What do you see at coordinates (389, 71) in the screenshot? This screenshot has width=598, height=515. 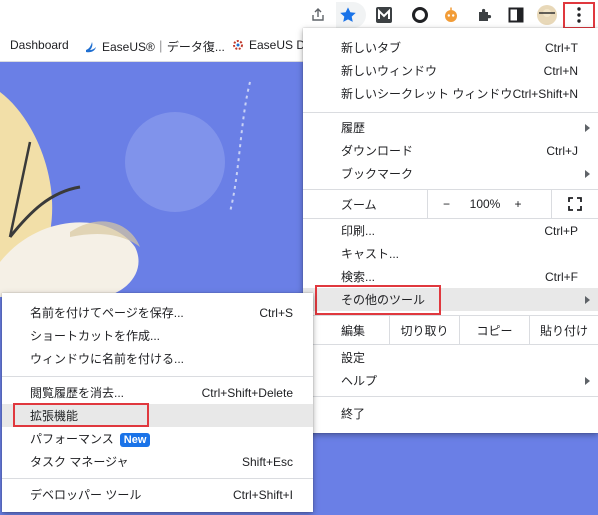 I see `menu-item-label: 新しいウィンドウ` at bounding box center [389, 71].